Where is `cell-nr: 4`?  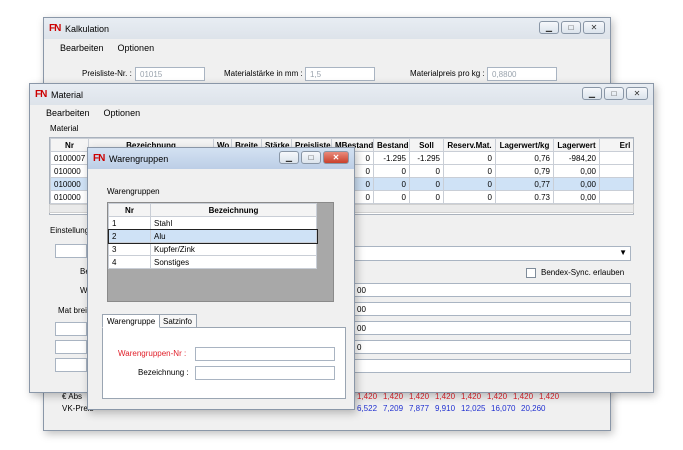 cell-nr: 4 is located at coordinates (129, 262).